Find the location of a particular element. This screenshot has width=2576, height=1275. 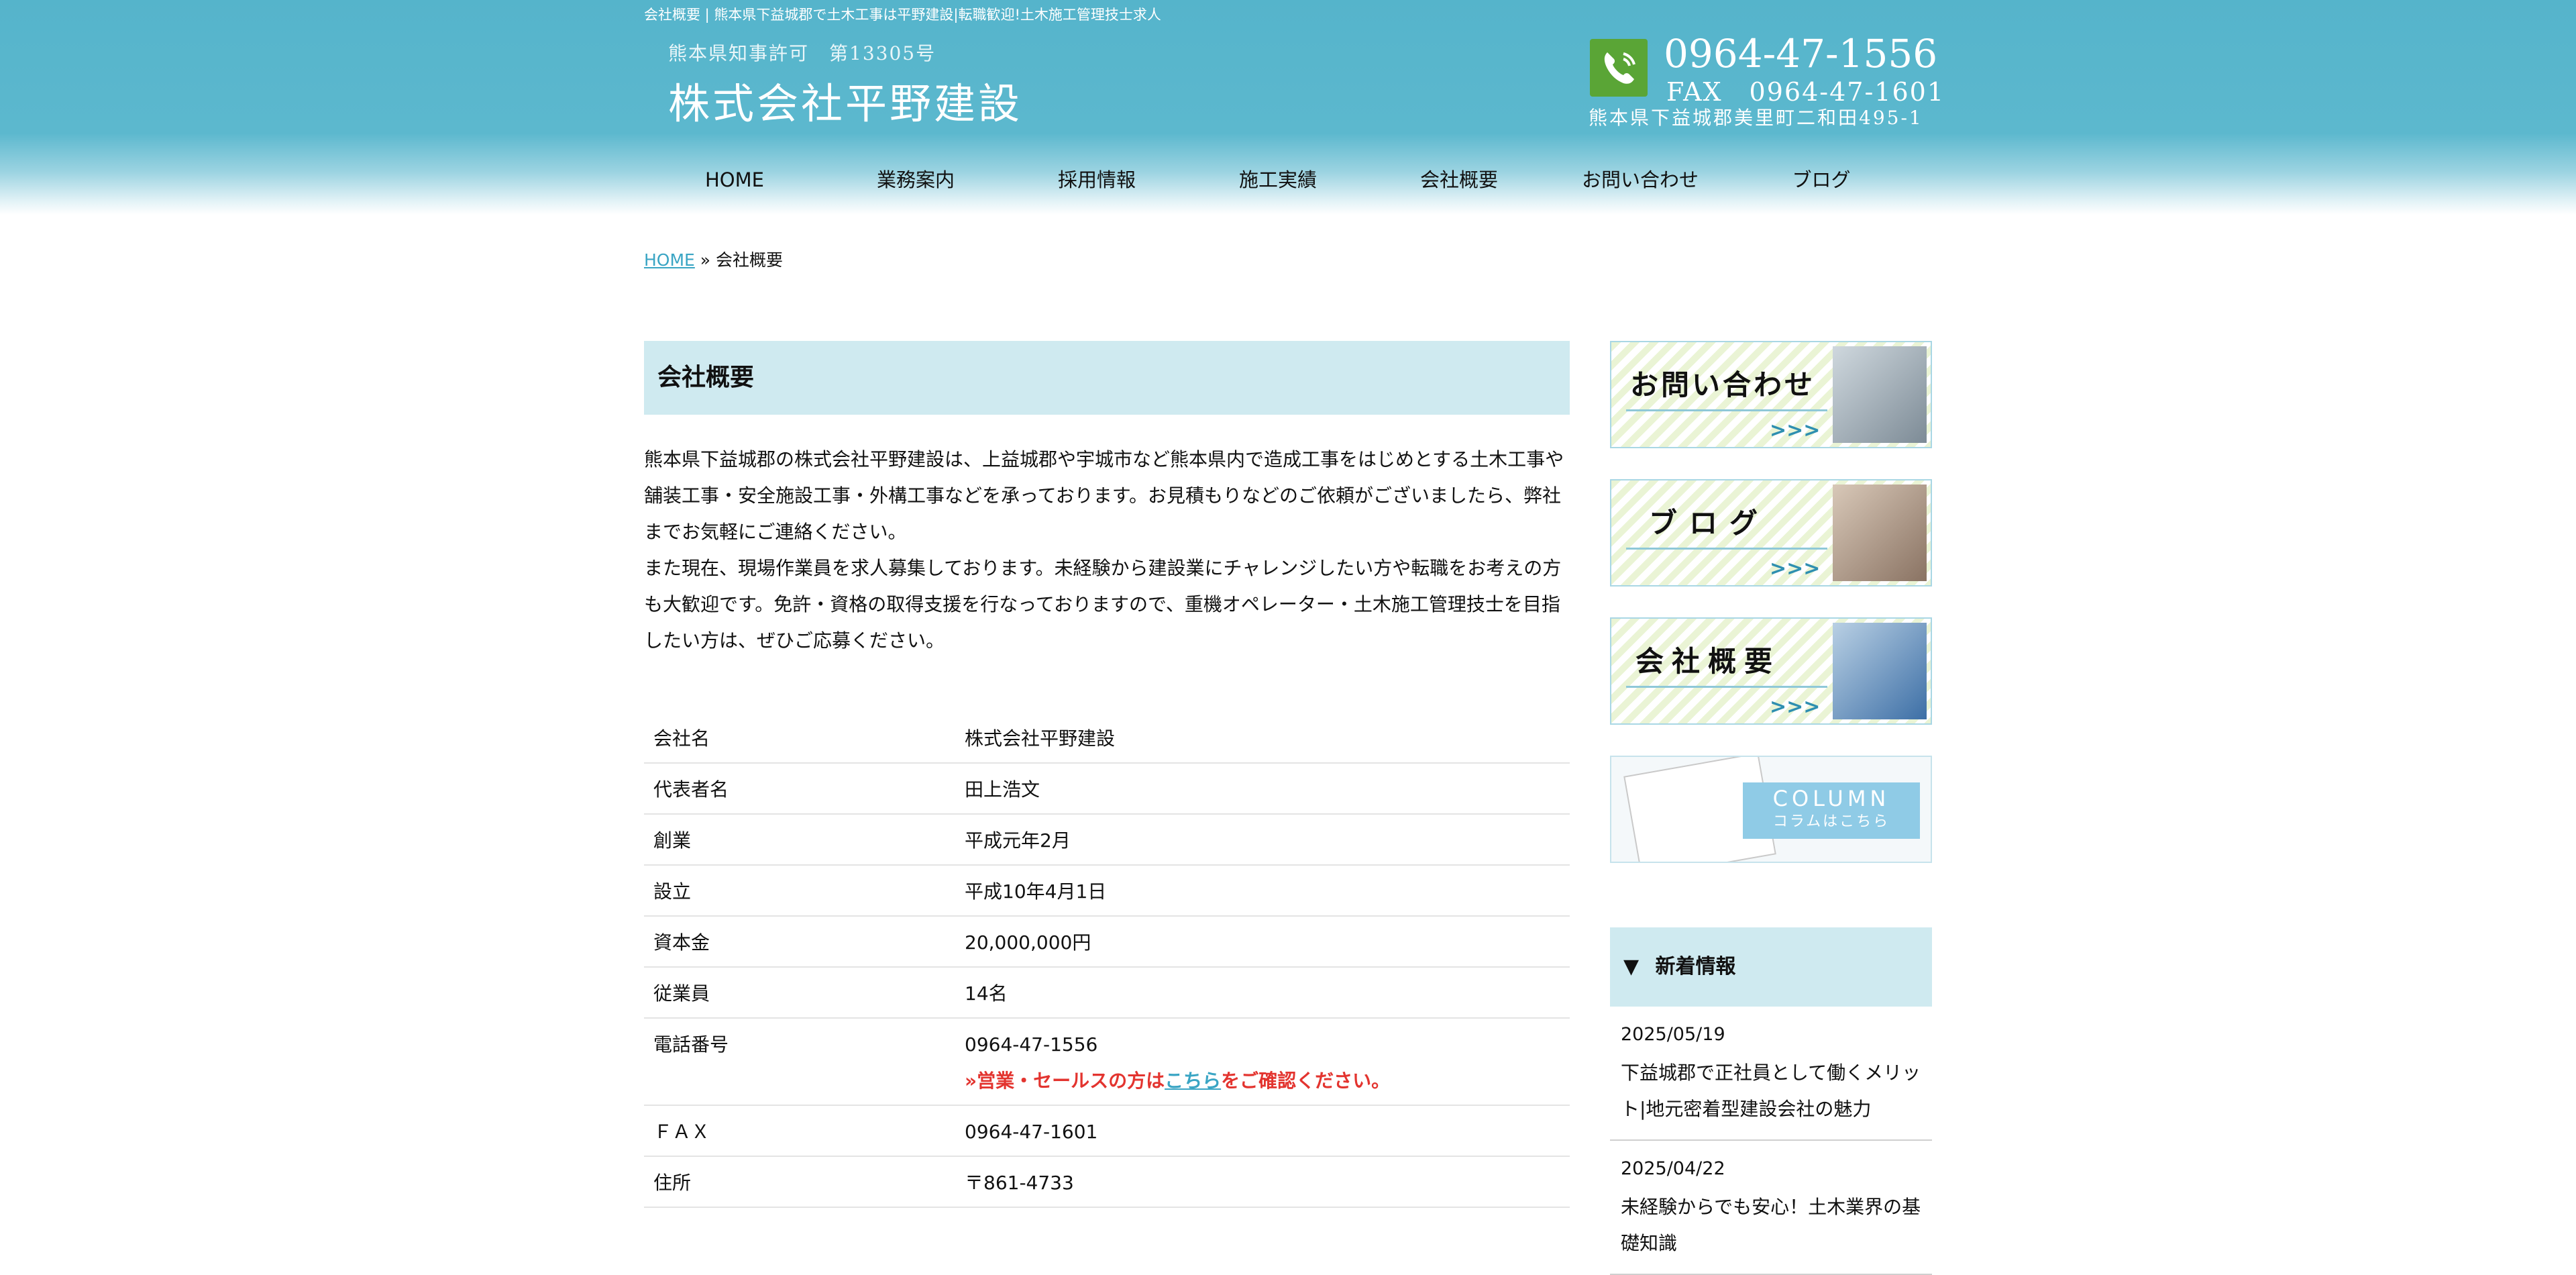

header-fax: FAX 0964-47-1601 is located at coordinates (1805, 92).